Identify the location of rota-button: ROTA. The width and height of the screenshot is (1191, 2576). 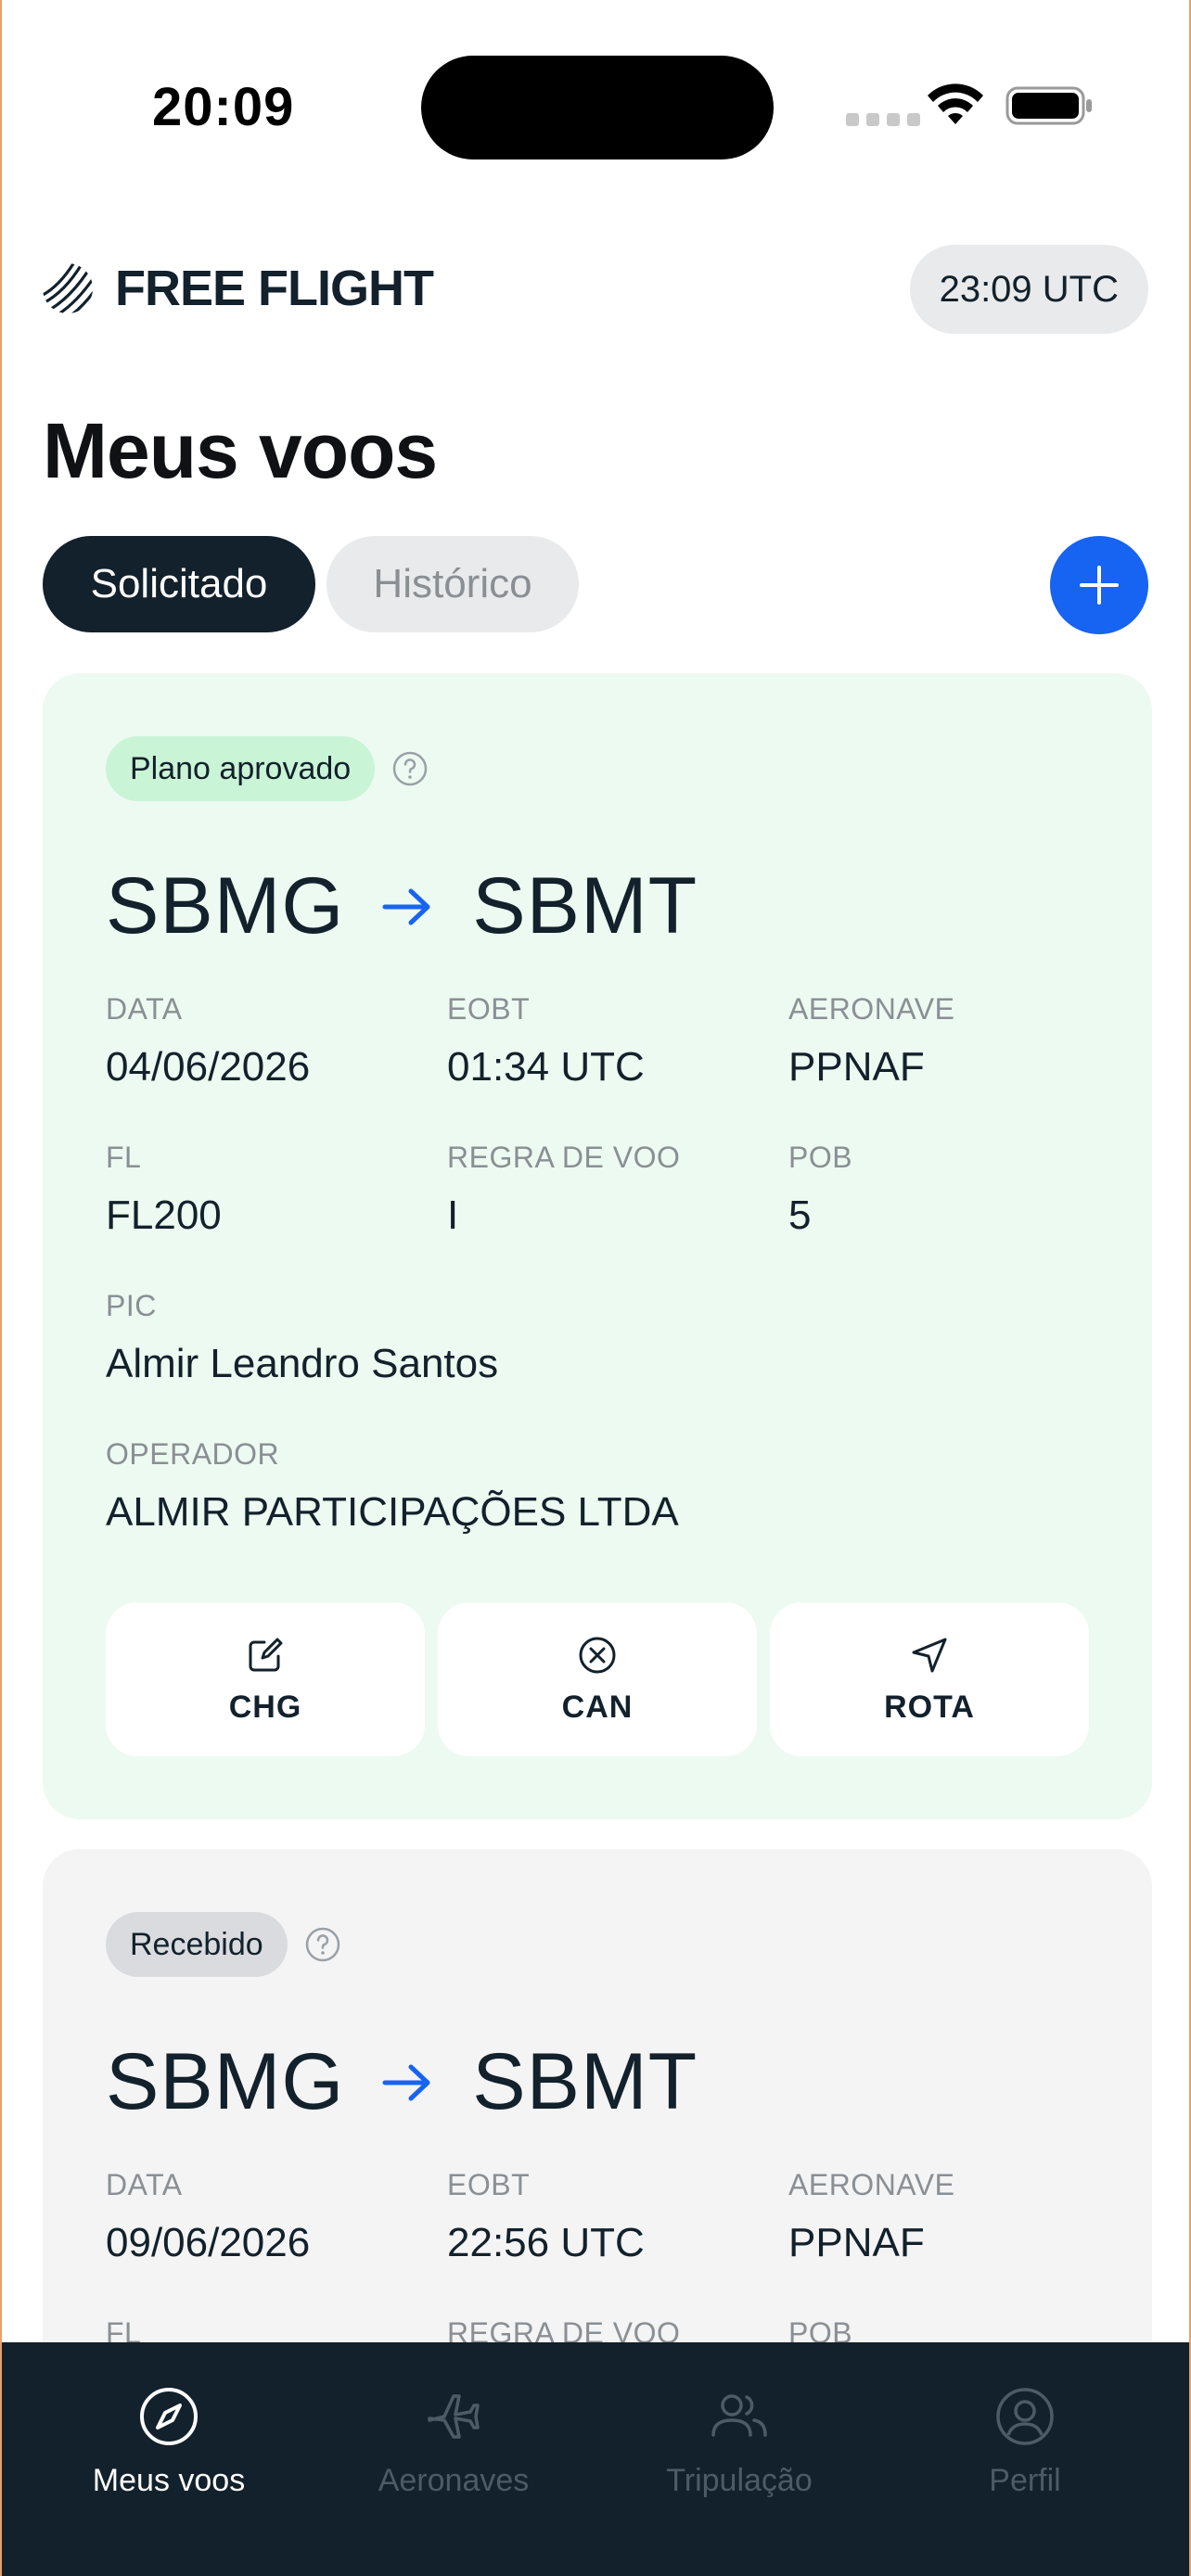
(929, 1679).